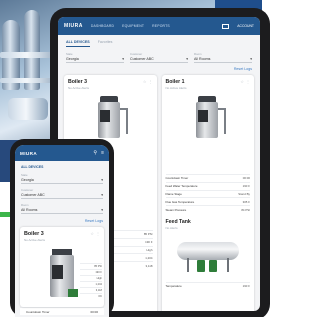 This screenshot has height=317, width=320. I want to click on reading-value: 84 PSI, so click(245, 209).